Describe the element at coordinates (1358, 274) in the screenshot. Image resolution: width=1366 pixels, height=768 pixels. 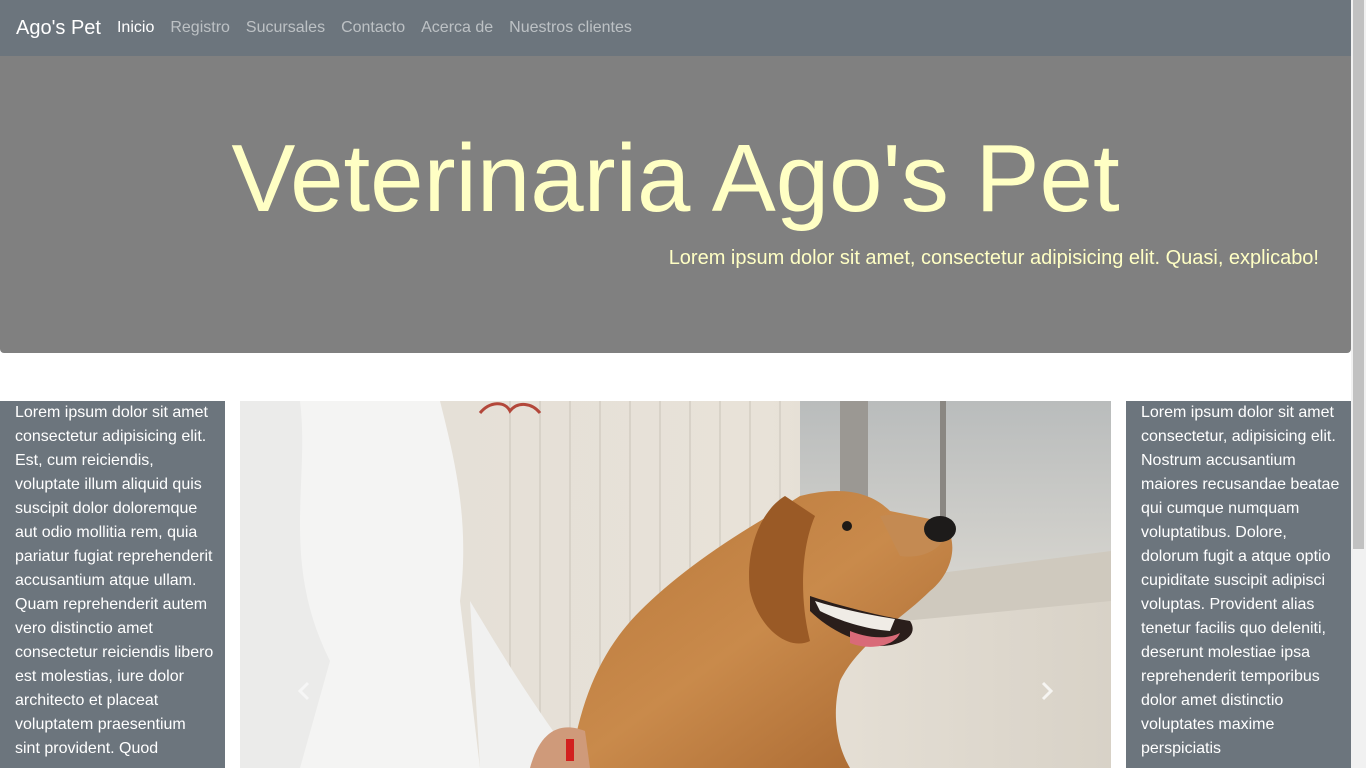
I see `scrollbar-thumb` at that location.